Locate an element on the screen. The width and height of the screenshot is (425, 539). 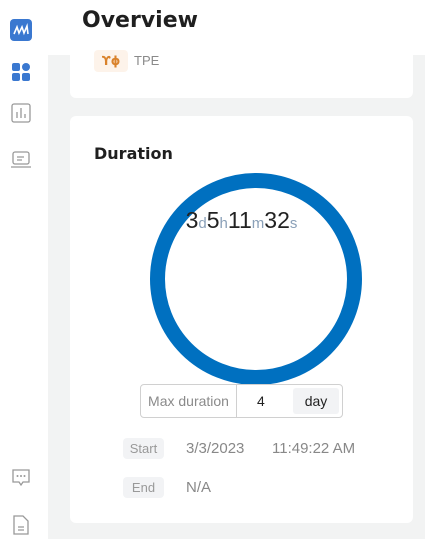
max-duration-input: 4 is located at coordinates (261, 401).